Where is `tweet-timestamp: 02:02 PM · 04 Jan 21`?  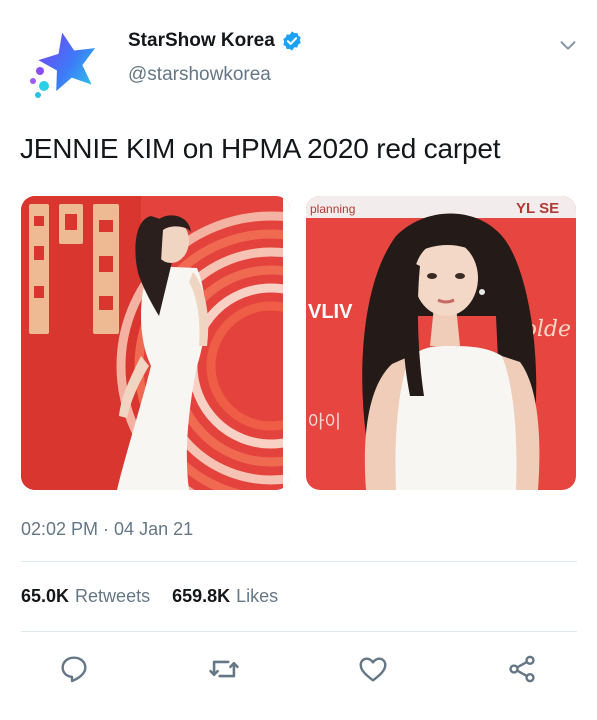 tweet-timestamp: 02:02 PM · 04 Jan 21 is located at coordinates (107, 529).